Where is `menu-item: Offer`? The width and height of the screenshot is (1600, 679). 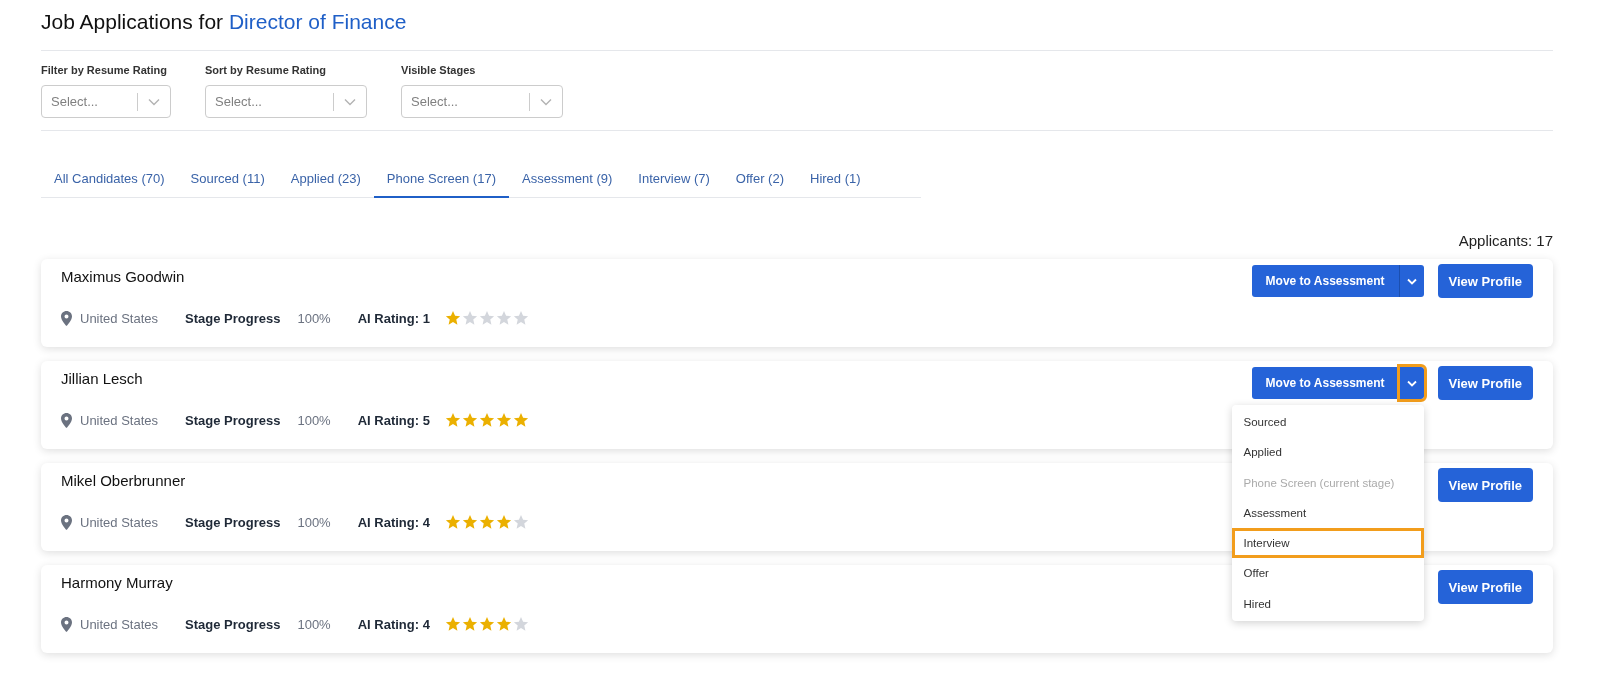
menu-item: Offer is located at coordinates (1327, 573).